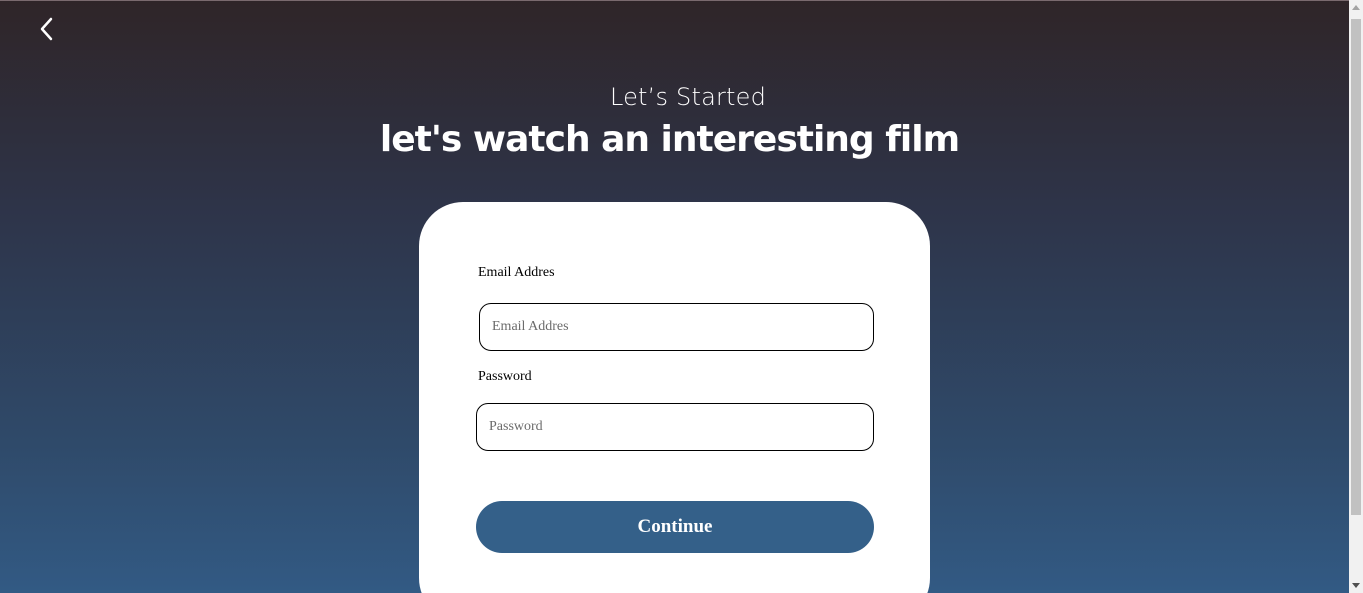  What do you see at coordinates (675, 427) in the screenshot?
I see `password-field` at bounding box center [675, 427].